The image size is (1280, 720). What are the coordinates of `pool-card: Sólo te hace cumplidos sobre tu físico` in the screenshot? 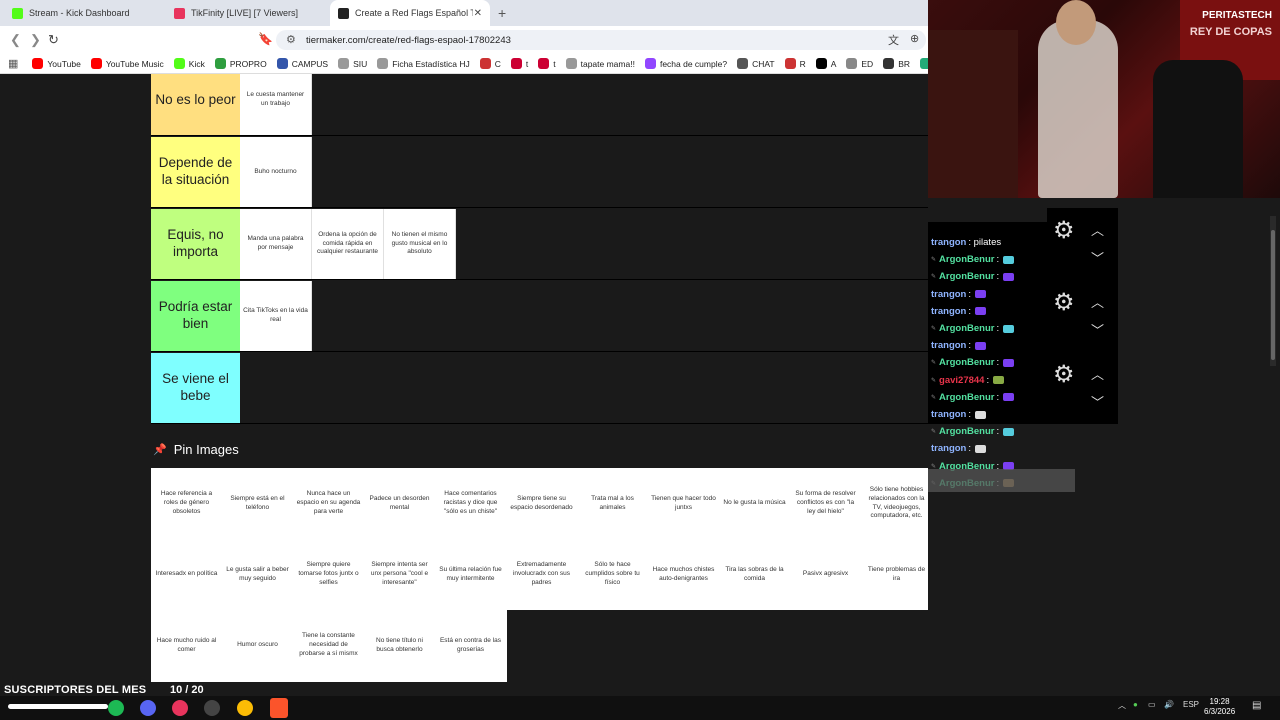 It's located at (612, 574).